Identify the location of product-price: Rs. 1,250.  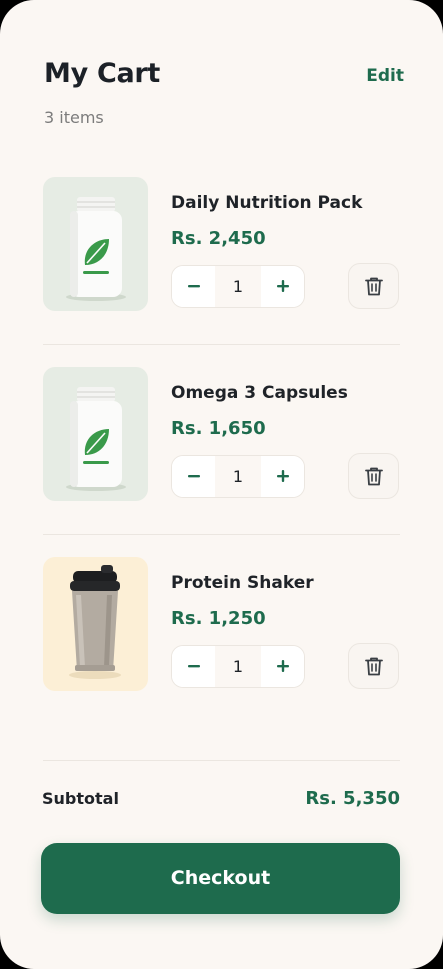
(218, 618).